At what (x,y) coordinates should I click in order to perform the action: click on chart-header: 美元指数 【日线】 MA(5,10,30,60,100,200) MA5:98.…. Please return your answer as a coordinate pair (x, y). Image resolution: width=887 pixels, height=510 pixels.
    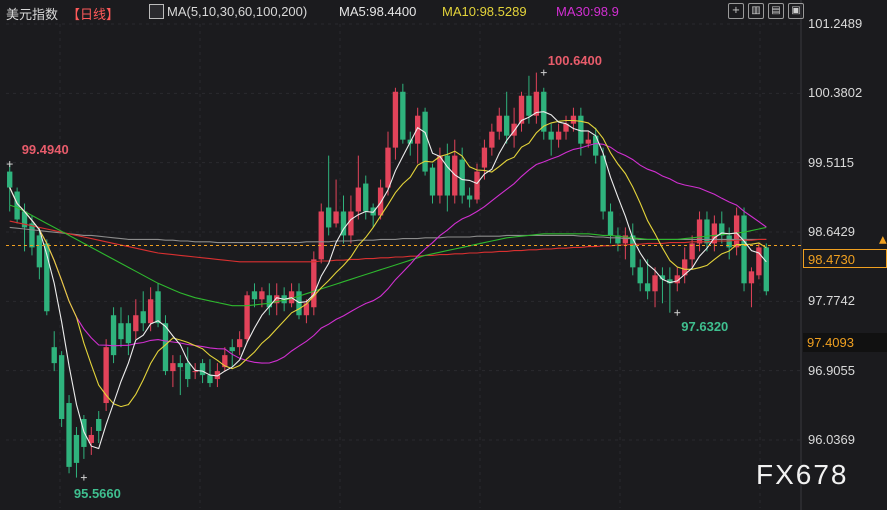
    Looking at the image, I should click on (443, 12).